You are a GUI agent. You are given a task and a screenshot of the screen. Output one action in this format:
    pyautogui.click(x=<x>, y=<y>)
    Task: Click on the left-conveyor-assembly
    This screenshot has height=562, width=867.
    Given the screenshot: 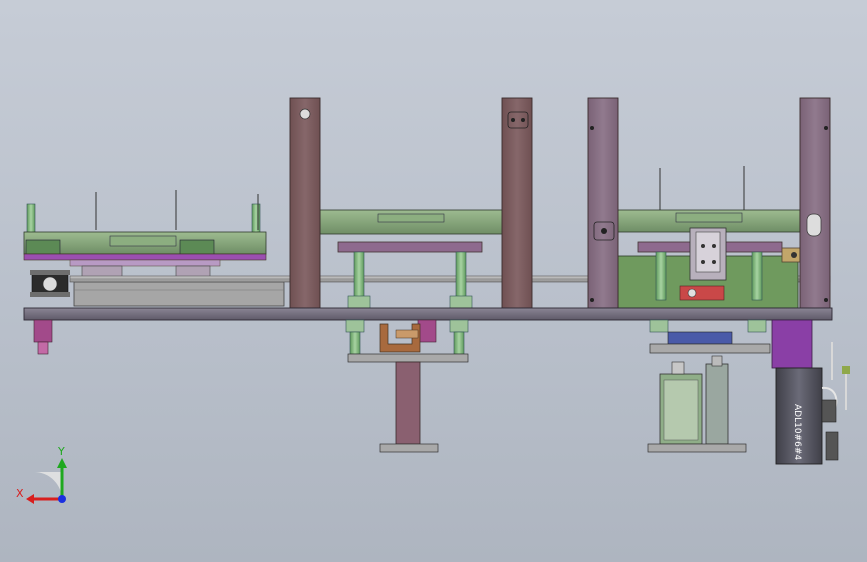 What is the action you would take?
    pyautogui.click(x=154, y=248)
    